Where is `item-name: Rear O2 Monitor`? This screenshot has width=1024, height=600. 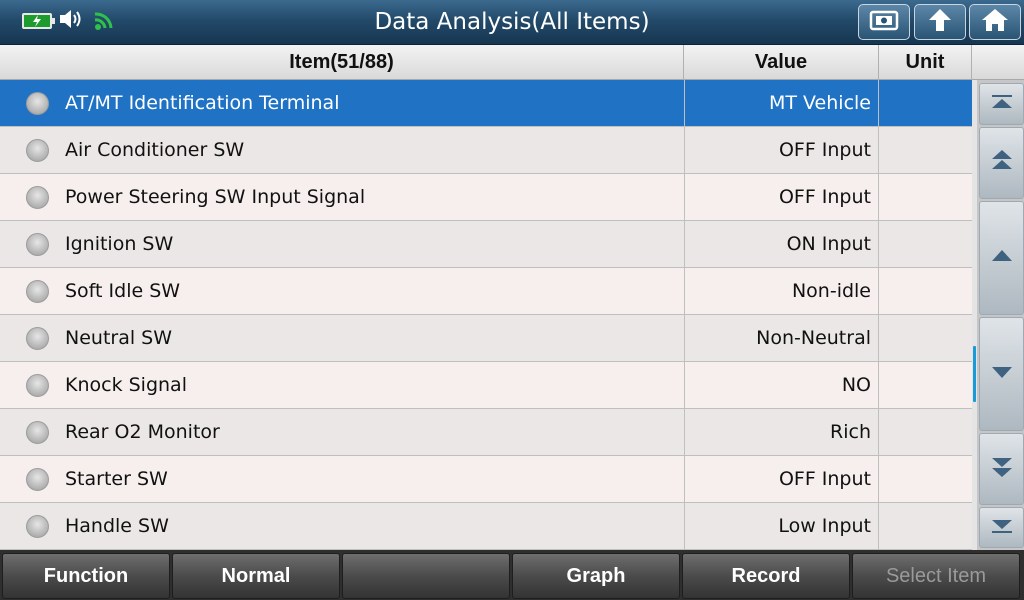
item-name: Rear O2 Monitor is located at coordinates (142, 432).